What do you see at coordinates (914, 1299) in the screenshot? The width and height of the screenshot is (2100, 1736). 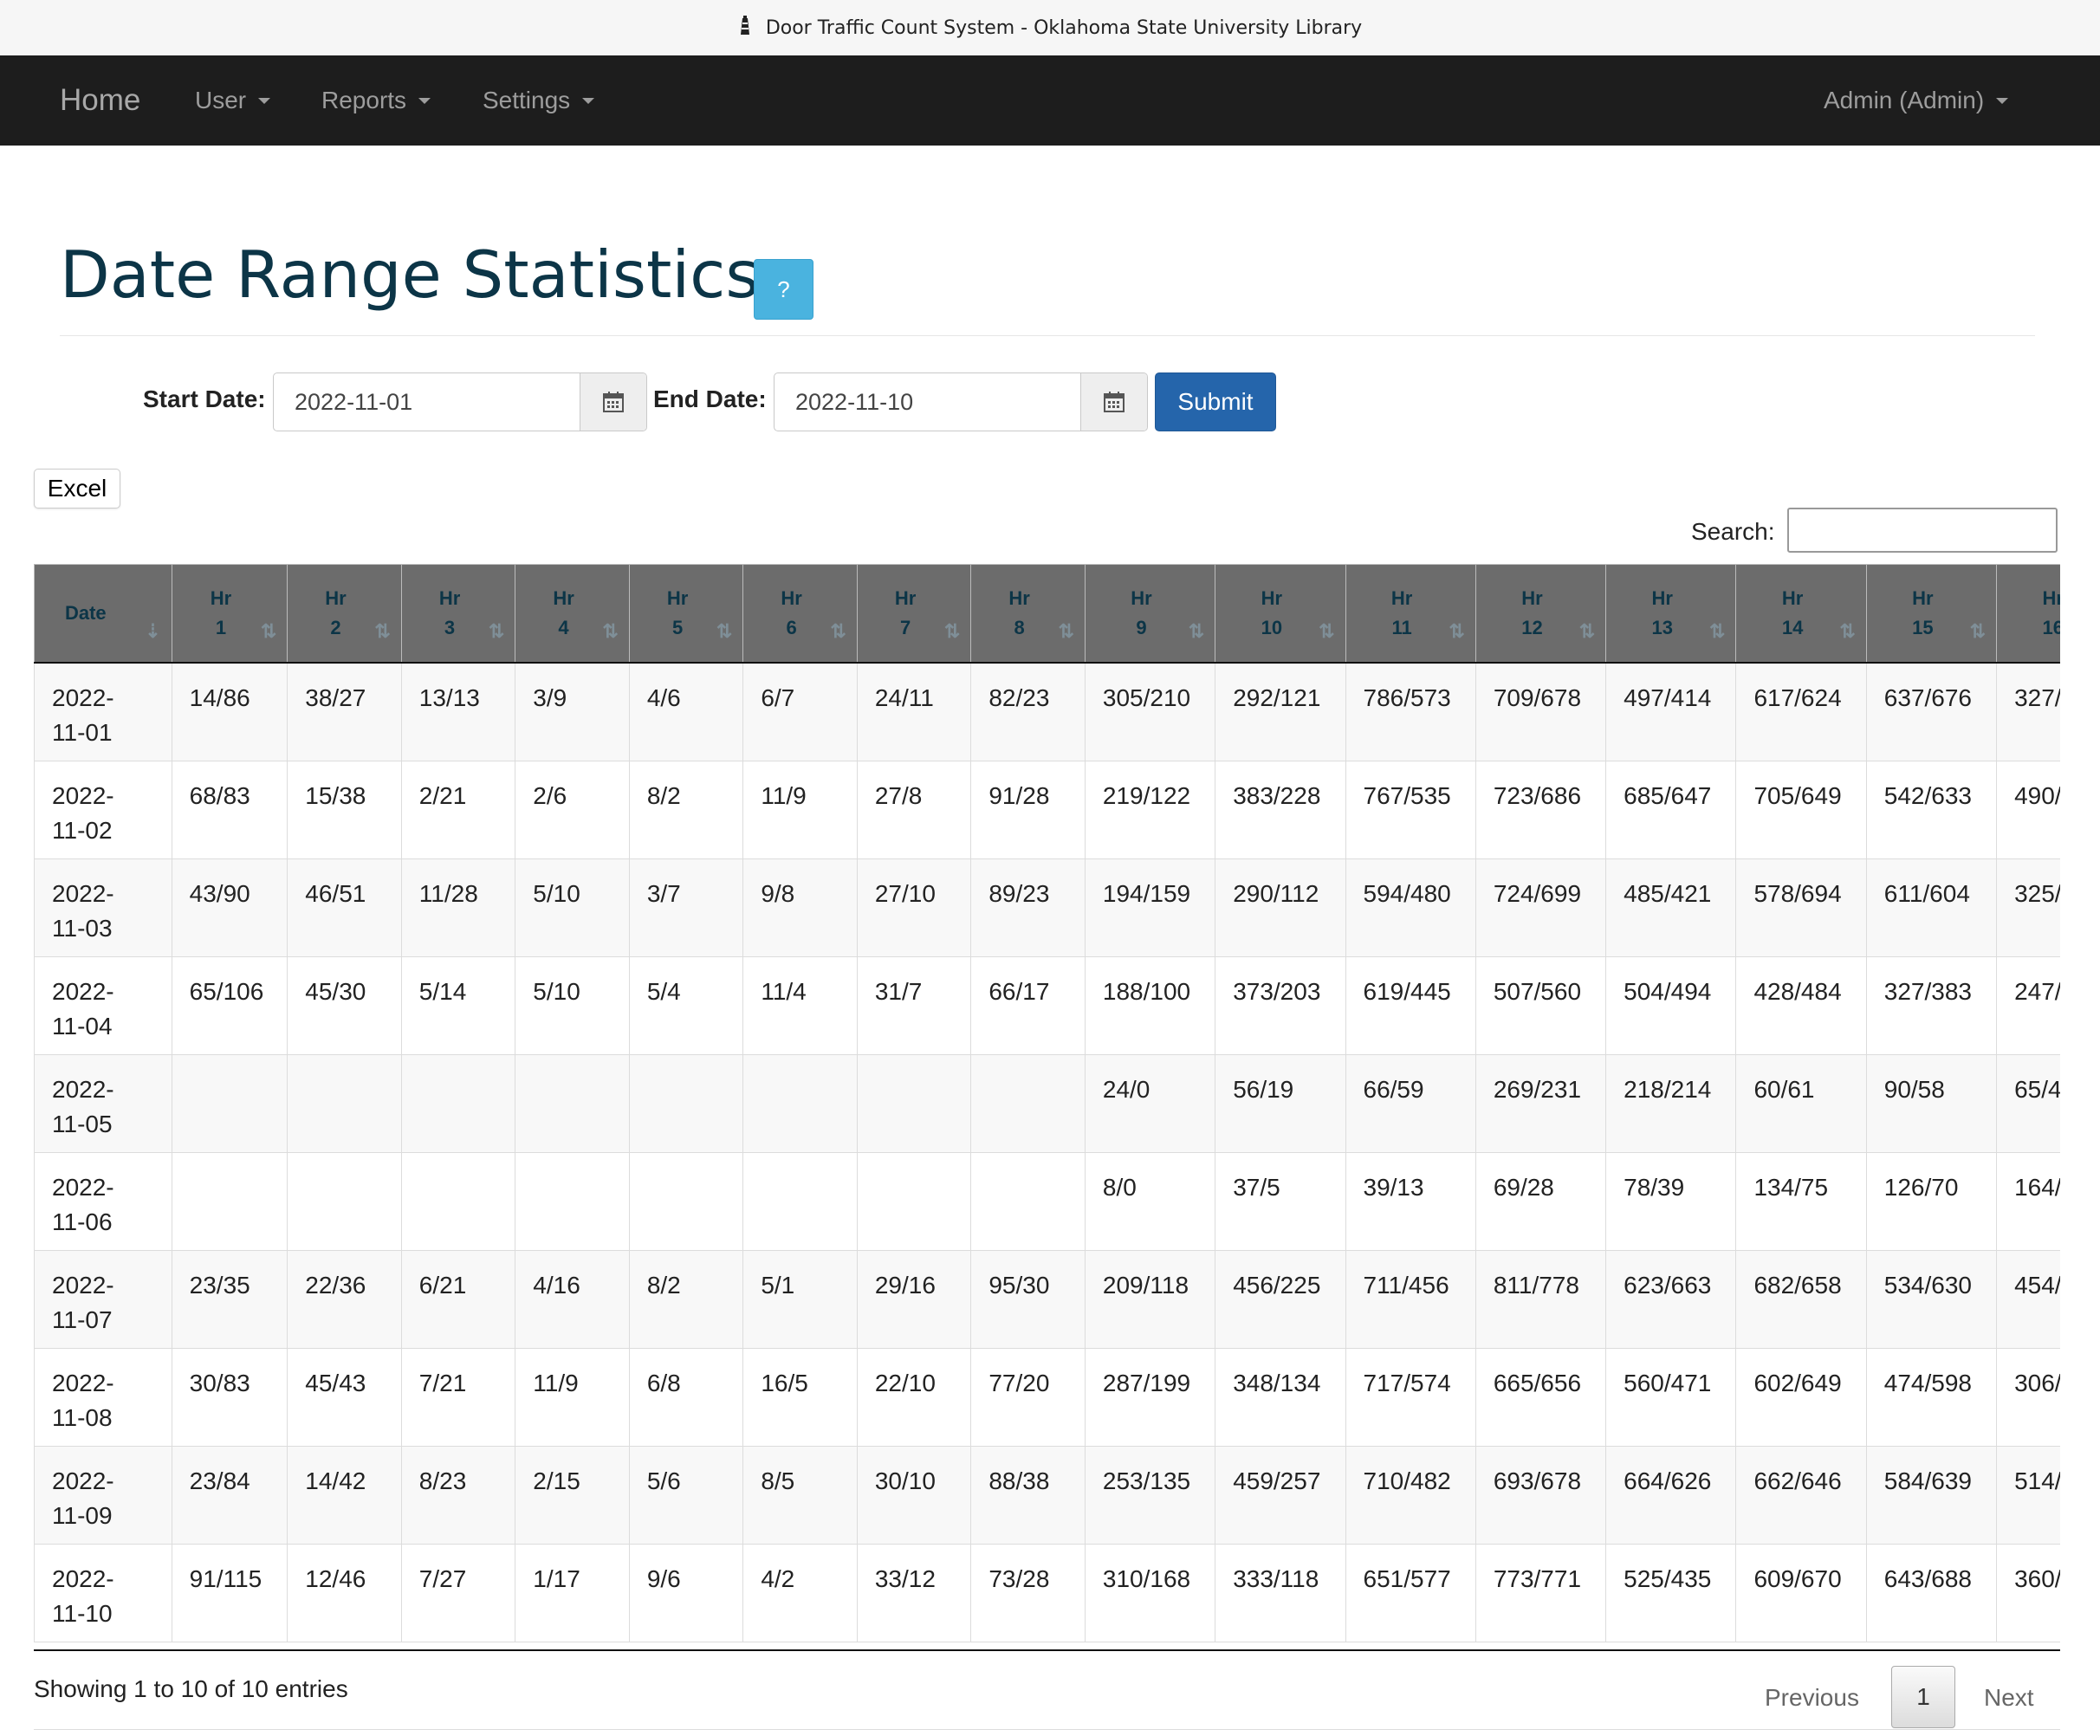 I see `table-cell: 29/16` at bounding box center [914, 1299].